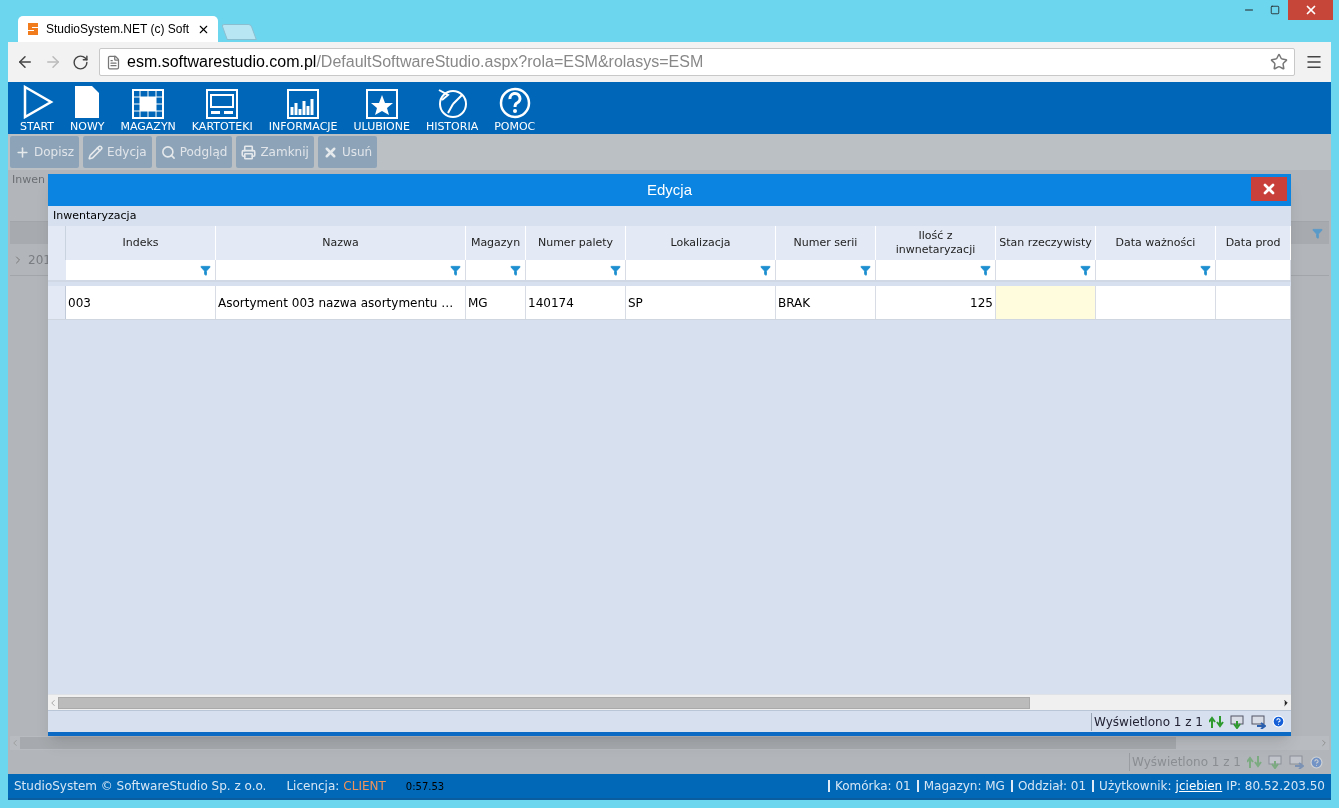  I want to click on column-header: Magazyn, so click(496, 243).